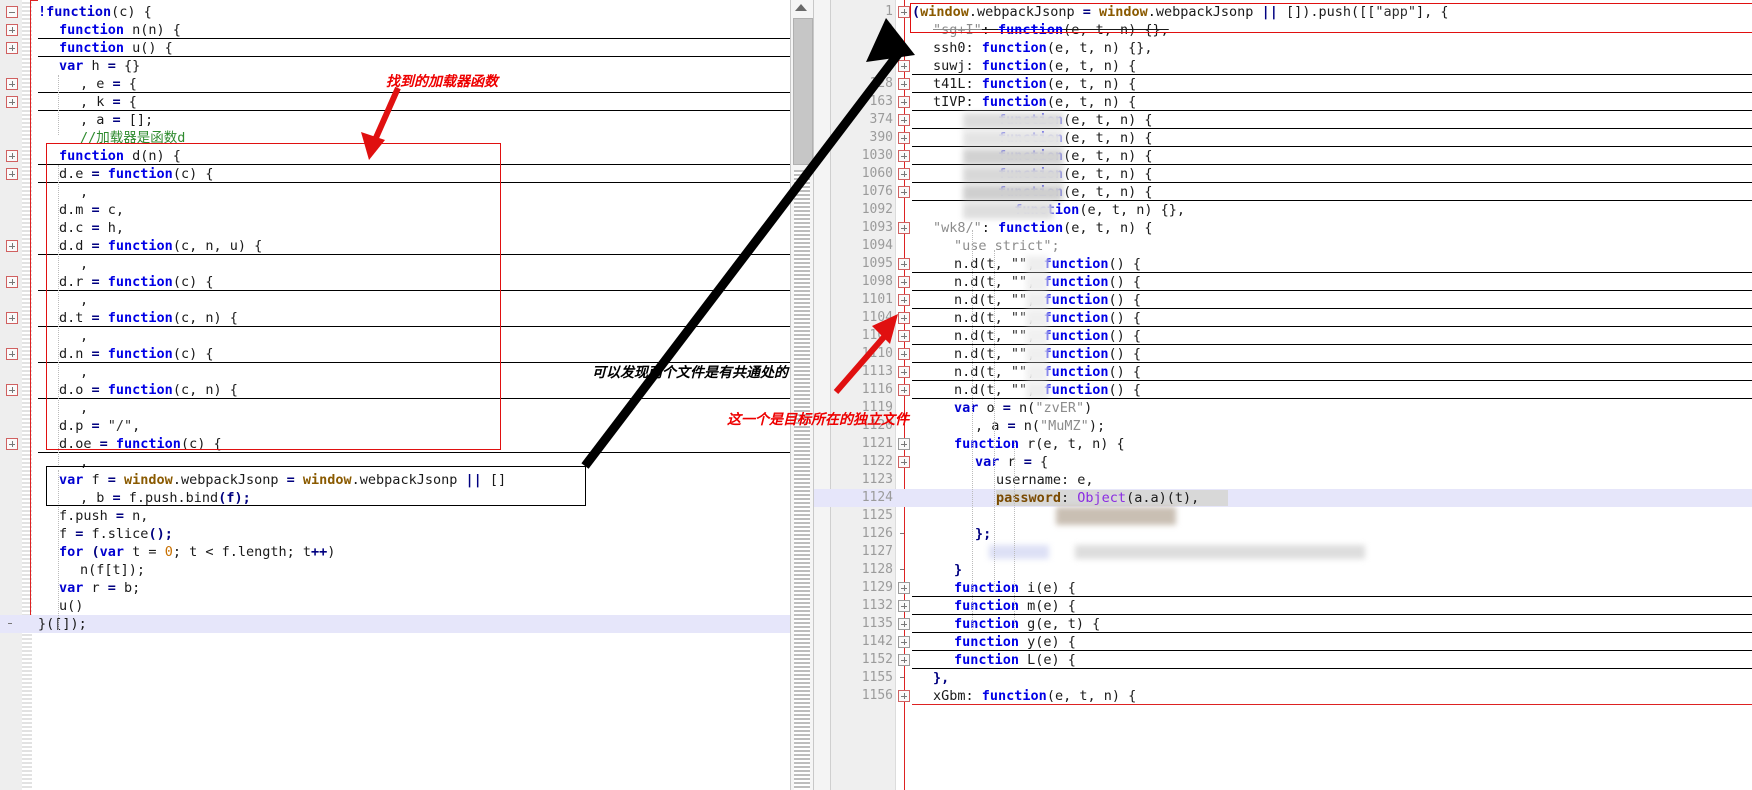 The image size is (1752, 790). What do you see at coordinates (395, 156) in the screenshot?
I see `code-line: function d(n) {` at bounding box center [395, 156].